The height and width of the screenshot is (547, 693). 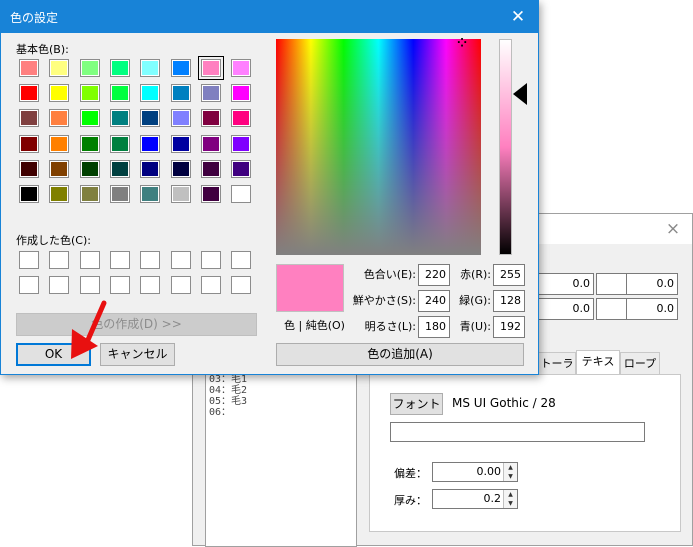 I want to click on annotation-arrow, so click(x=89, y=329).